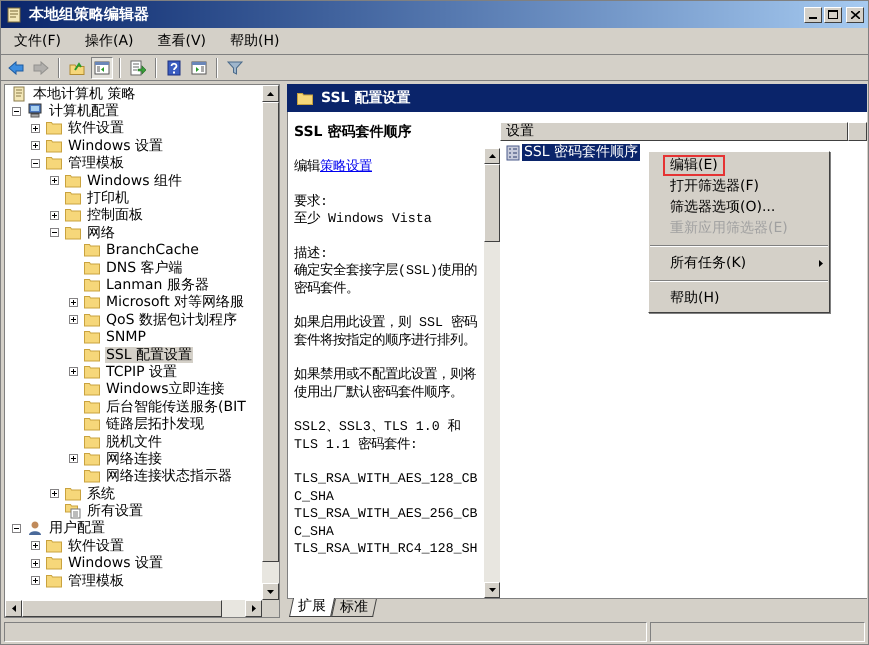 Image resolution: width=869 pixels, height=645 pixels. Describe the element at coordinates (739, 186) in the screenshot. I see `menu-item: 打开筛选器(F)` at that location.